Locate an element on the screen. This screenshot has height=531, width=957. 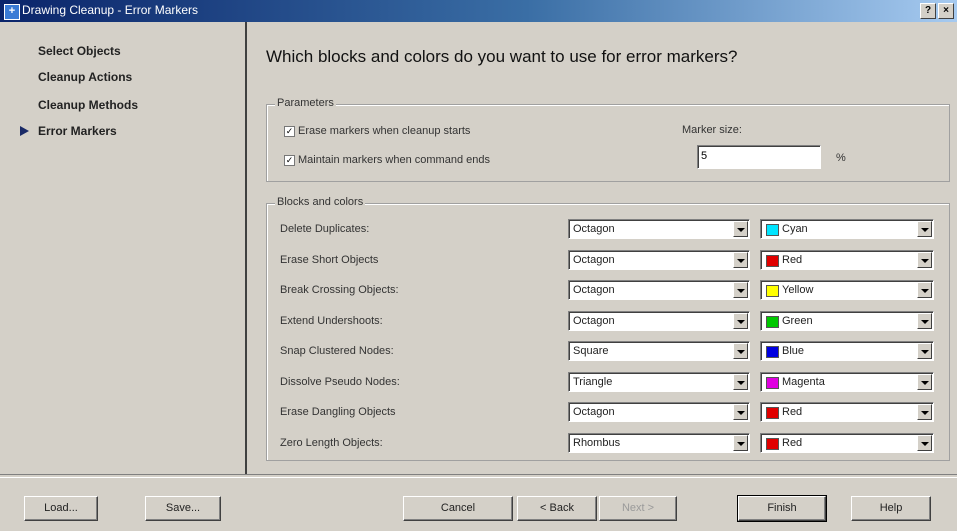
color-select-value: Green is located at coordinates (797, 321).